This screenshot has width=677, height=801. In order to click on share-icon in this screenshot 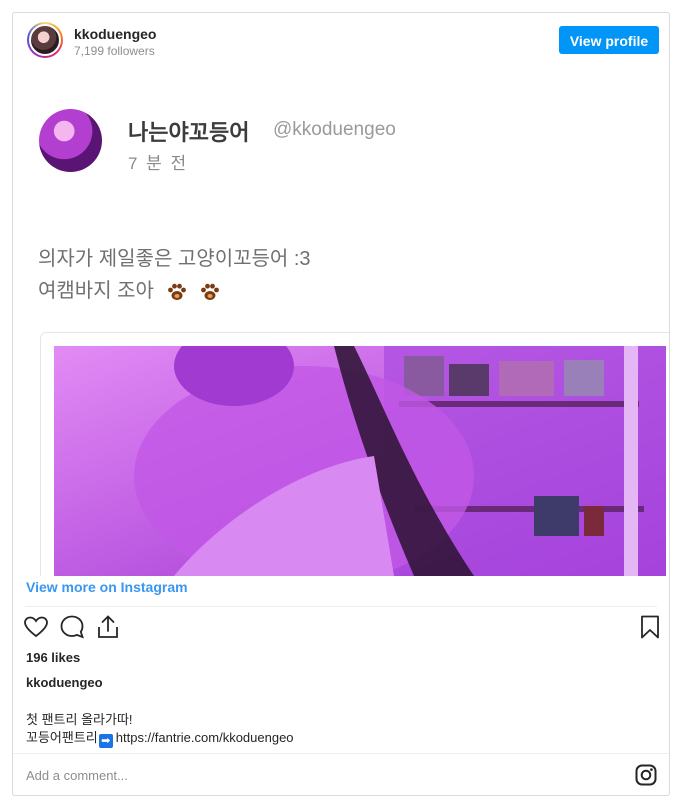, I will do `click(108, 627)`.